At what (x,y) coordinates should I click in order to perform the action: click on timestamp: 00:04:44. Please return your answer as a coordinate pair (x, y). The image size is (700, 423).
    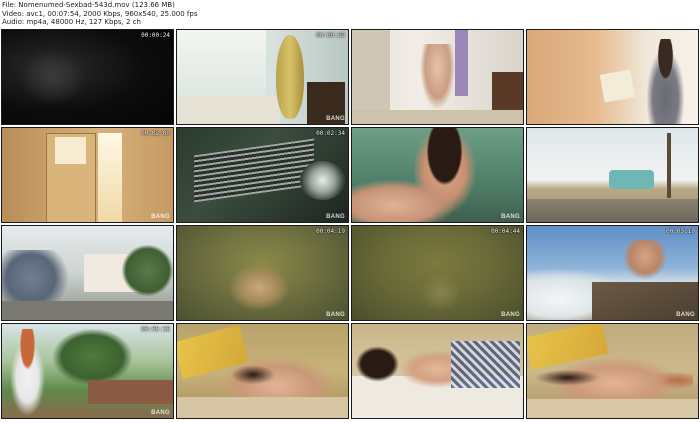
    Looking at the image, I should click on (505, 231).